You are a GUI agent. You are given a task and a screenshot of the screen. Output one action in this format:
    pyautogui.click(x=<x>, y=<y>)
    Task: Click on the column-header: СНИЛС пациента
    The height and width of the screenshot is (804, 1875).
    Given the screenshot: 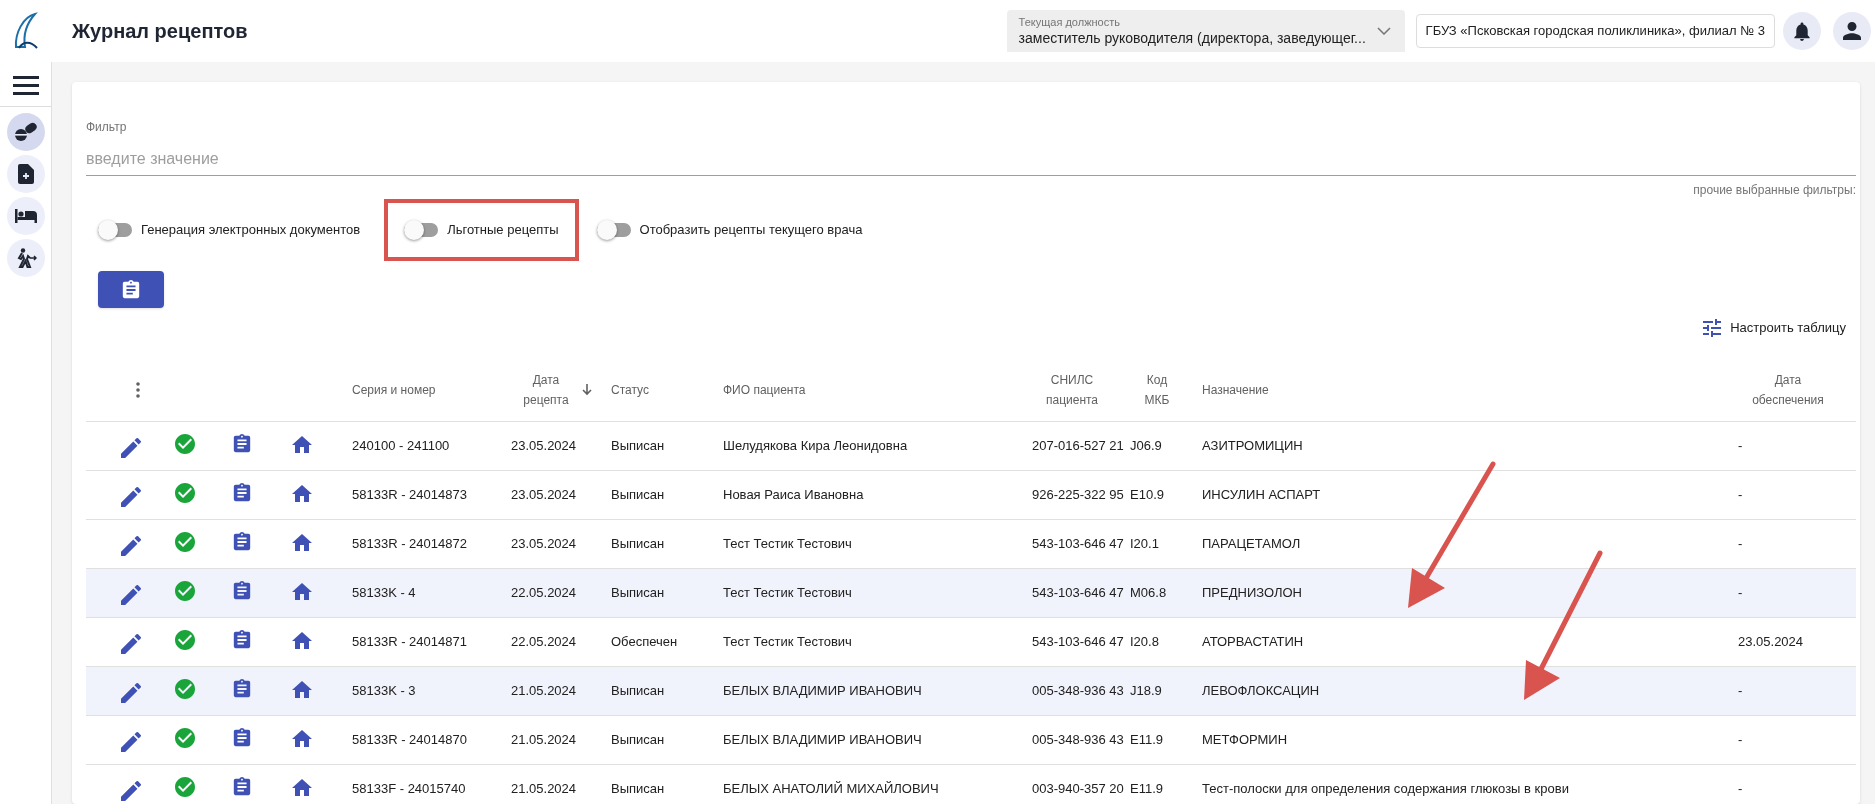 What is the action you would take?
    pyautogui.click(x=1072, y=390)
    